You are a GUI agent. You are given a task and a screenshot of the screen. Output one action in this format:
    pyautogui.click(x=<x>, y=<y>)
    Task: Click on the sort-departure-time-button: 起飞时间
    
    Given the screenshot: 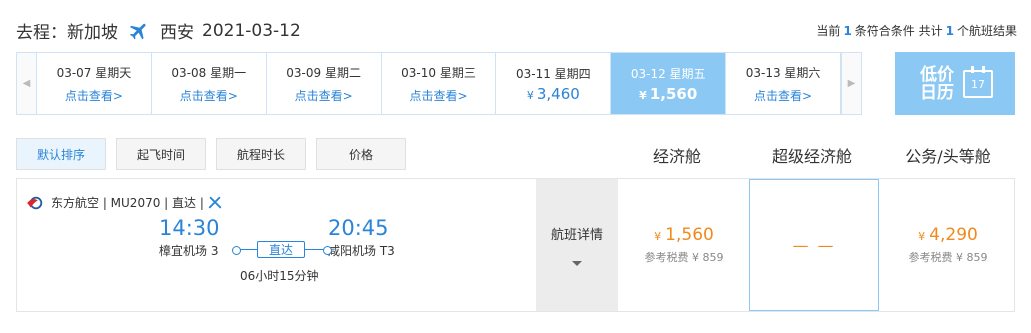 What is the action you would take?
    pyautogui.click(x=161, y=154)
    